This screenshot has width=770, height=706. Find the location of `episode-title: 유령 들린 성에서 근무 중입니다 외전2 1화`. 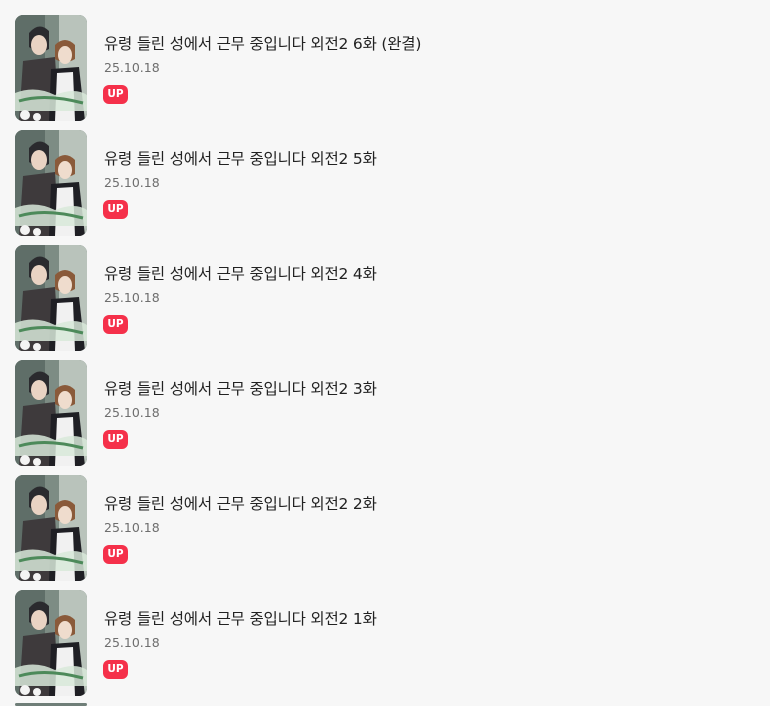

episode-title: 유령 들린 성에서 근무 중입니다 외전2 1화 is located at coordinates (240, 619).